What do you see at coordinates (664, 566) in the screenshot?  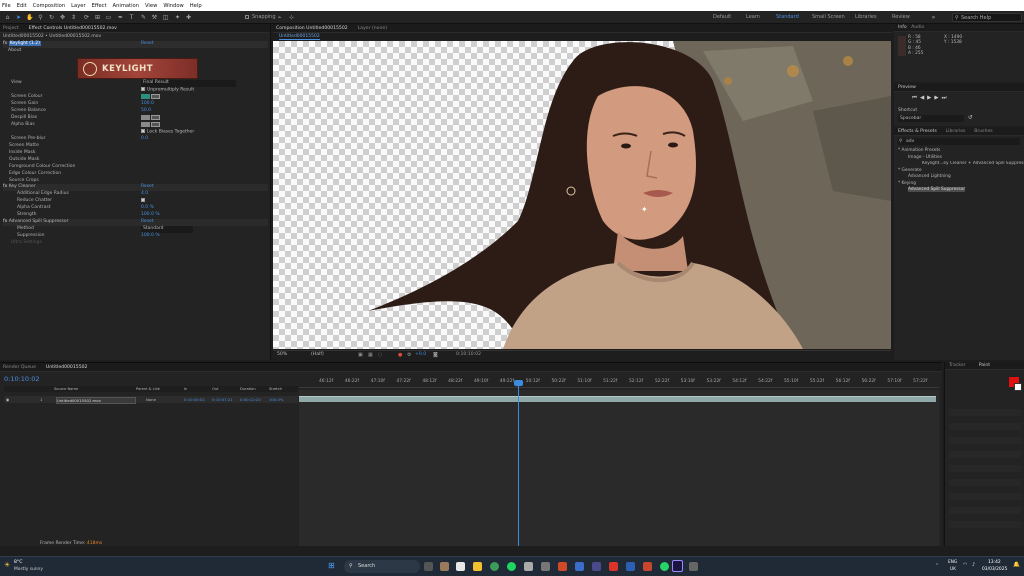 I see `whatsapp-icon` at bounding box center [664, 566].